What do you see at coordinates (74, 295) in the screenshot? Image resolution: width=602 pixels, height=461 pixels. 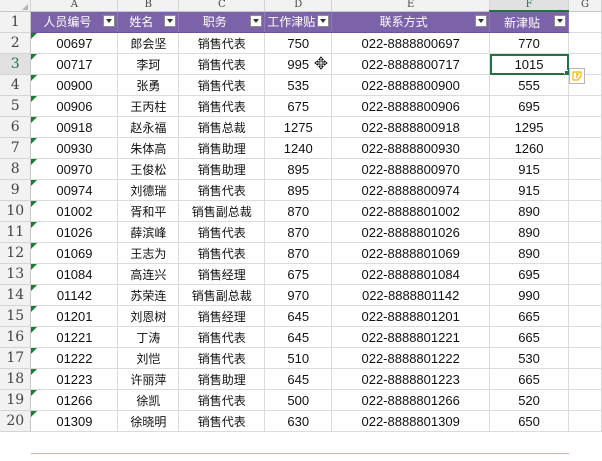 I see `cell-id: 01142` at bounding box center [74, 295].